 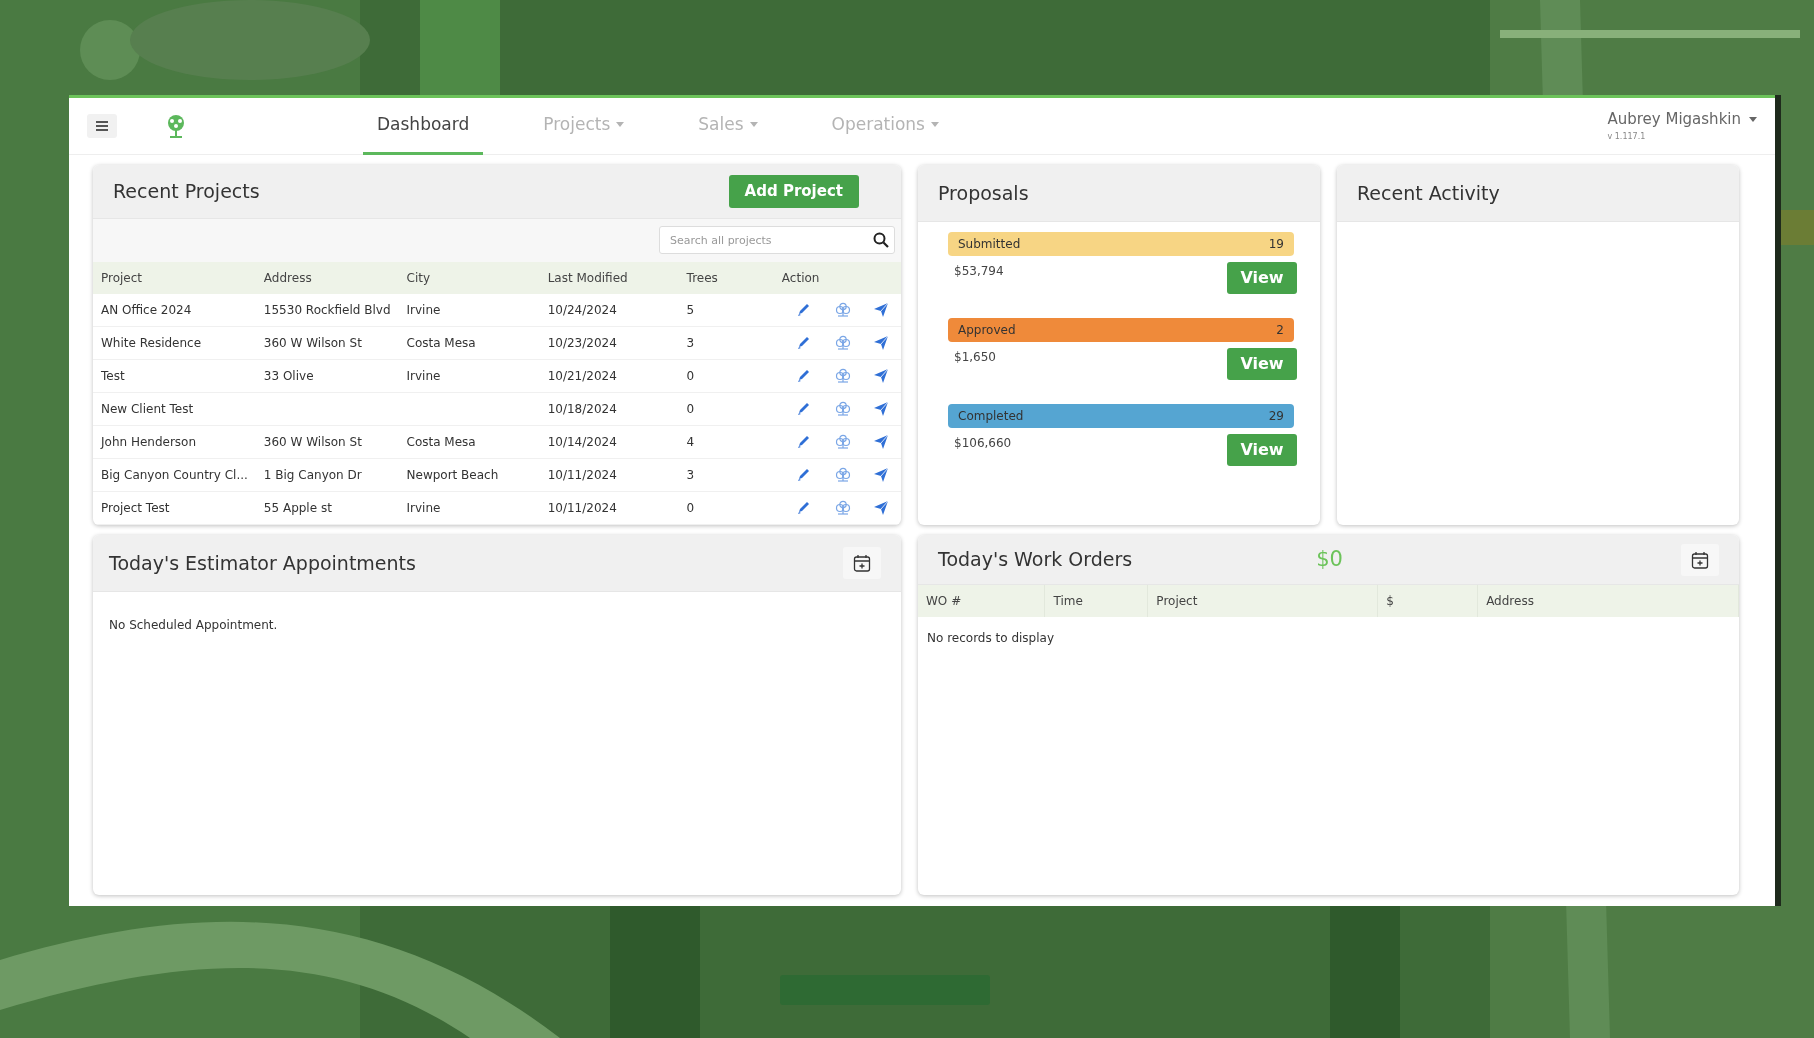 I want to click on add-work-order-button, so click(x=1700, y=559).